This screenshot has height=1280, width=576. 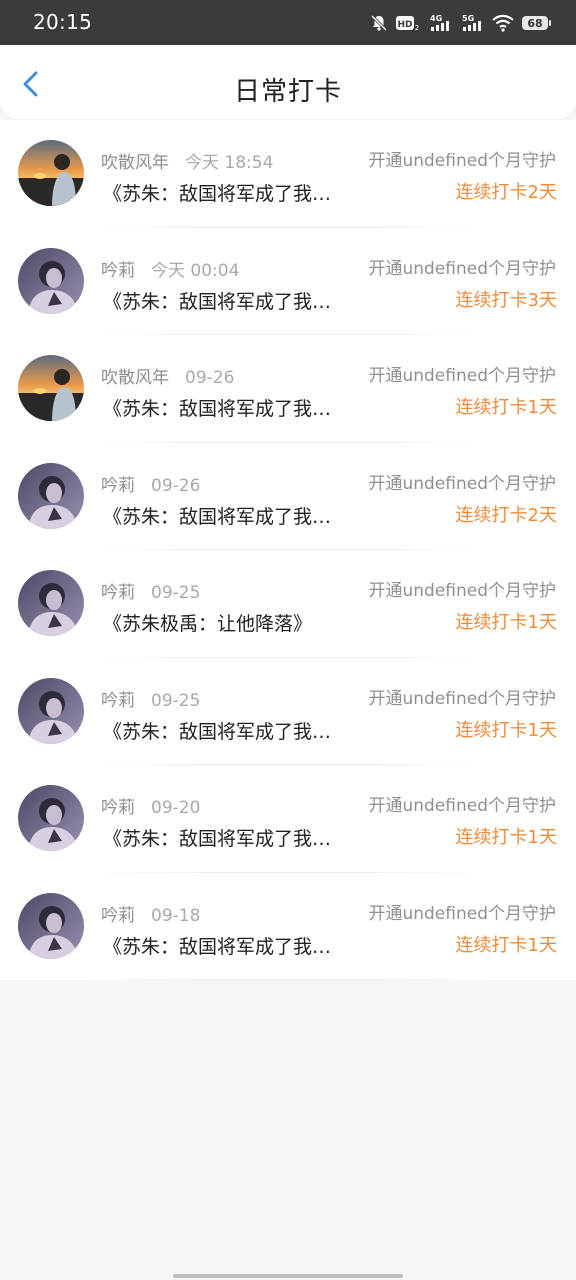 What do you see at coordinates (404, 25) in the screenshot?
I see `svg-text: HD` at bounding box center [404, 25].